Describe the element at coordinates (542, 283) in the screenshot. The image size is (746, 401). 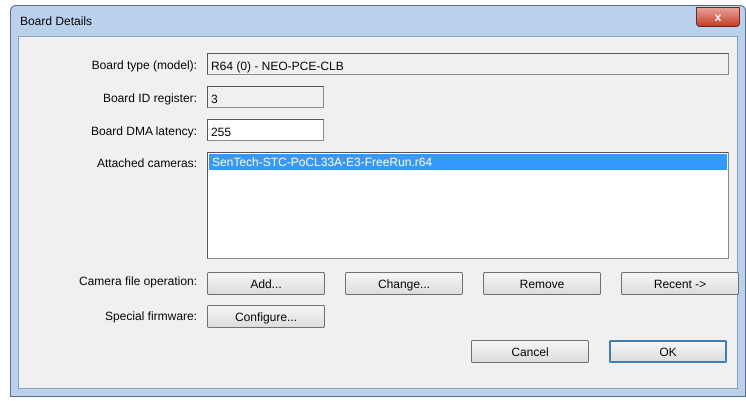
I see `dialog-button: Remove` at that location.